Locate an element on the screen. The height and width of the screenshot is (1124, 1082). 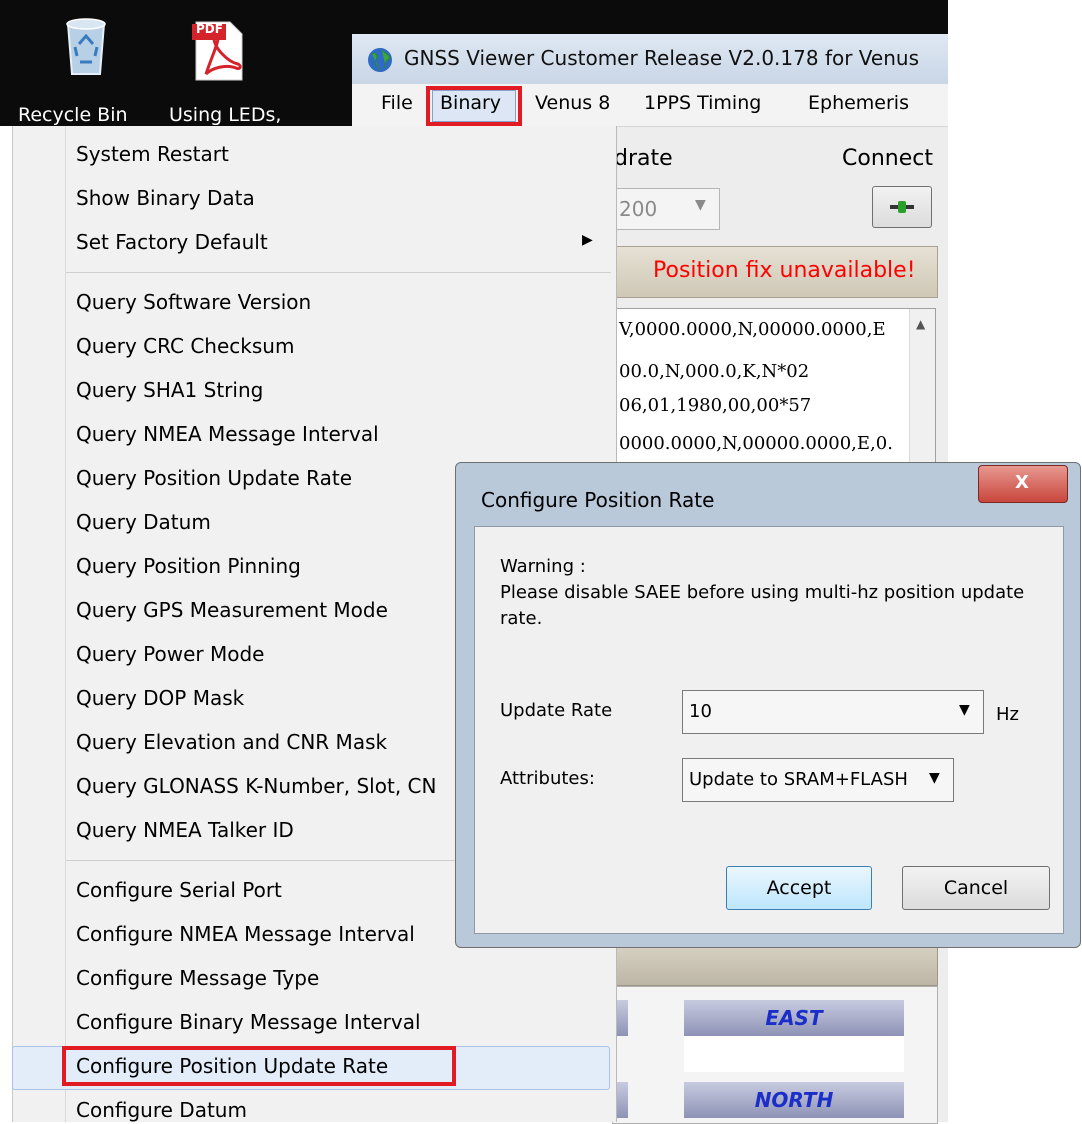
menu-item-query-nmea-talker-id: Query NMEA Talker ID is located at coordinates (185, 830).